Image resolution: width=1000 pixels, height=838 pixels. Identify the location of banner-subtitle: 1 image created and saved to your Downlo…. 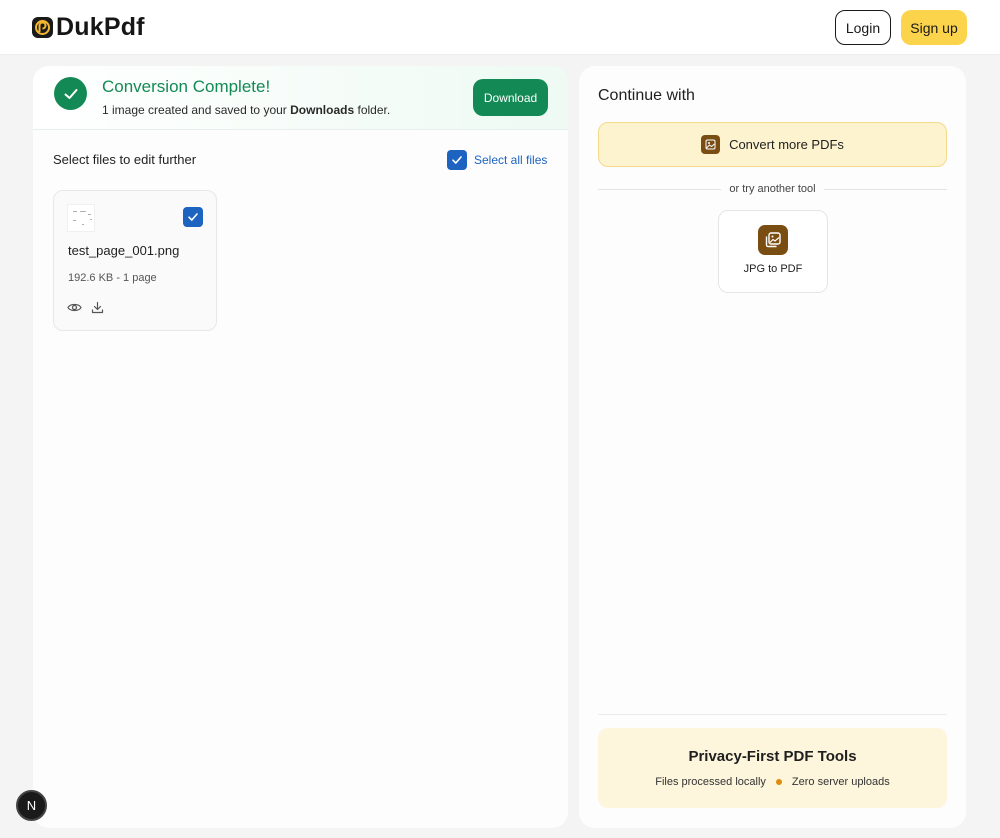
(246, 110).